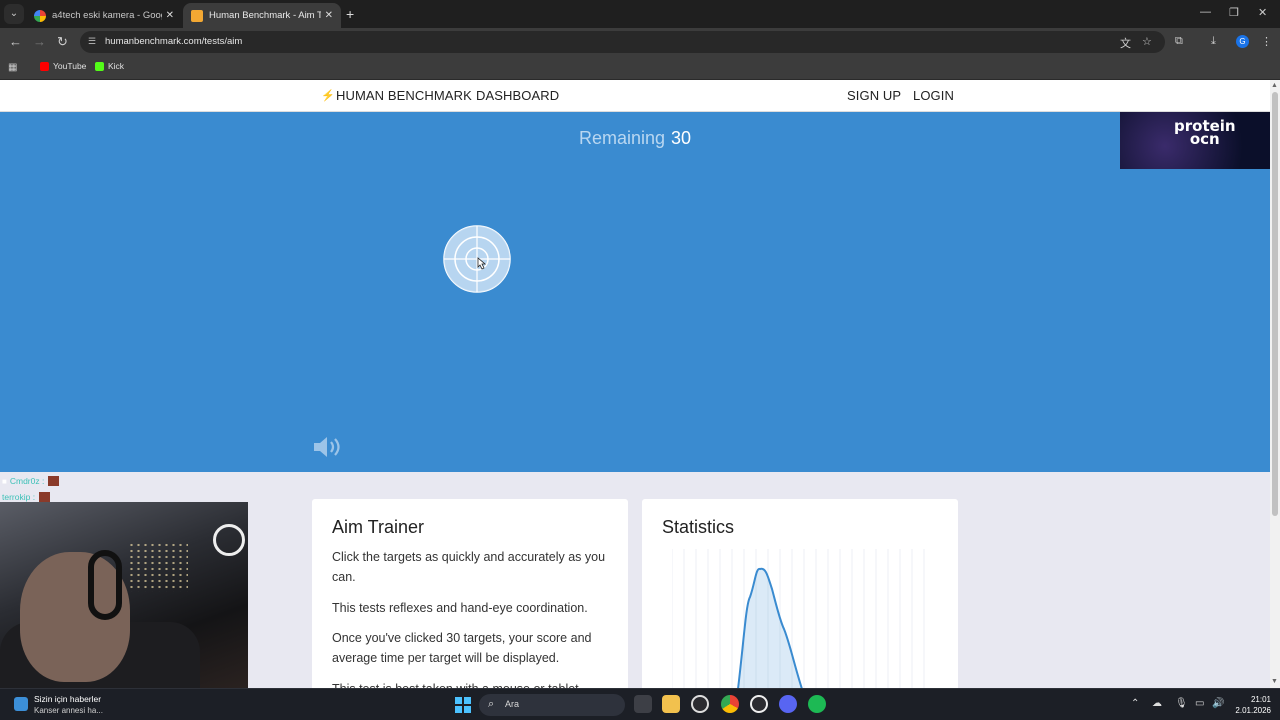 The image size is (1280, 720). Describe the element at coordinates (158, 567) in the screenshot. I see `city-lights-background` at that location.